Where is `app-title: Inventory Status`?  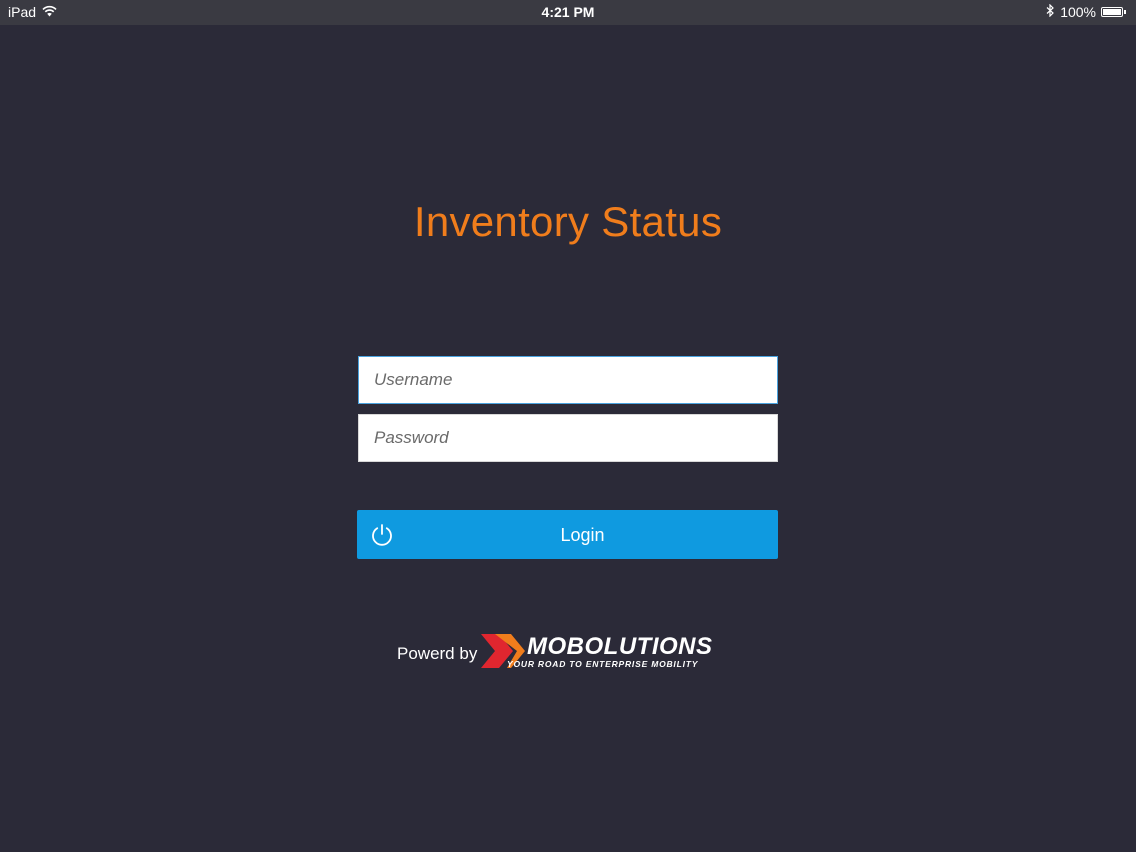
app-title: Inventory Status is located at coordinates (568, 221).